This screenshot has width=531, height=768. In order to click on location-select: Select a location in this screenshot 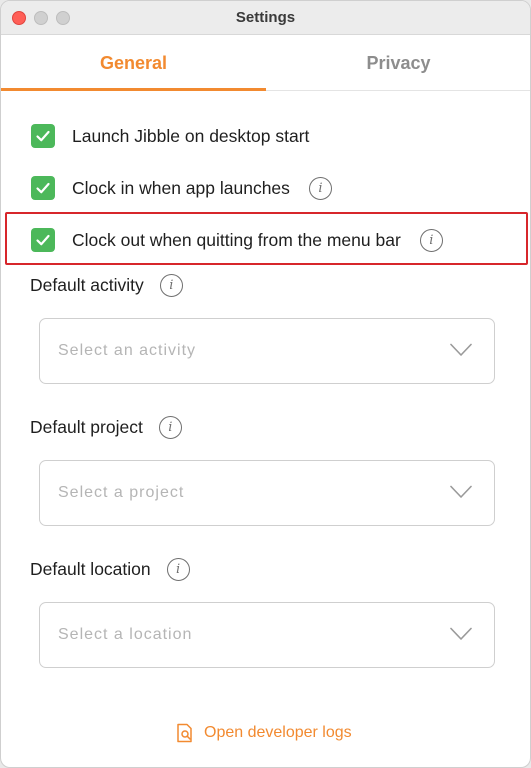, I will do `click(267, 635)`.